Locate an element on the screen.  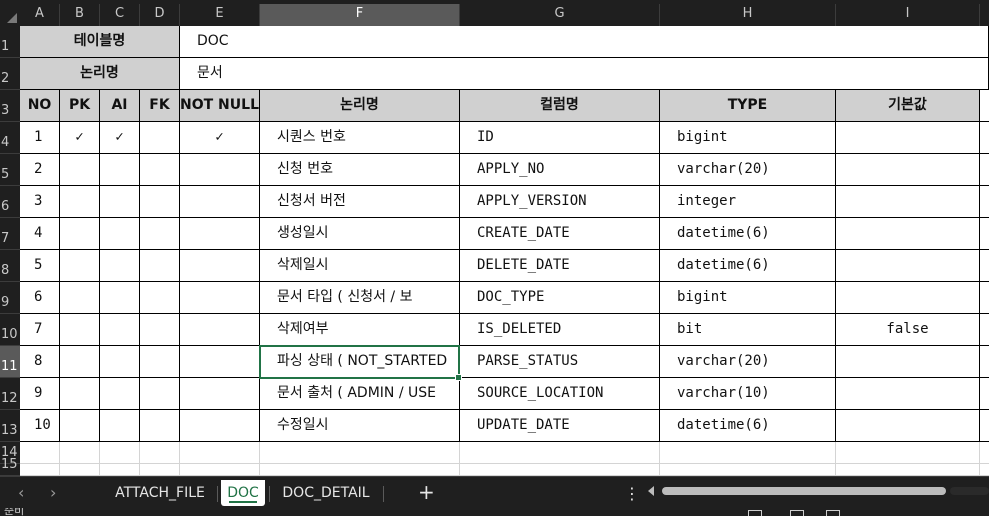
table-cell-logical: 시퀀스 번호 is located at coordinates (360, 138).